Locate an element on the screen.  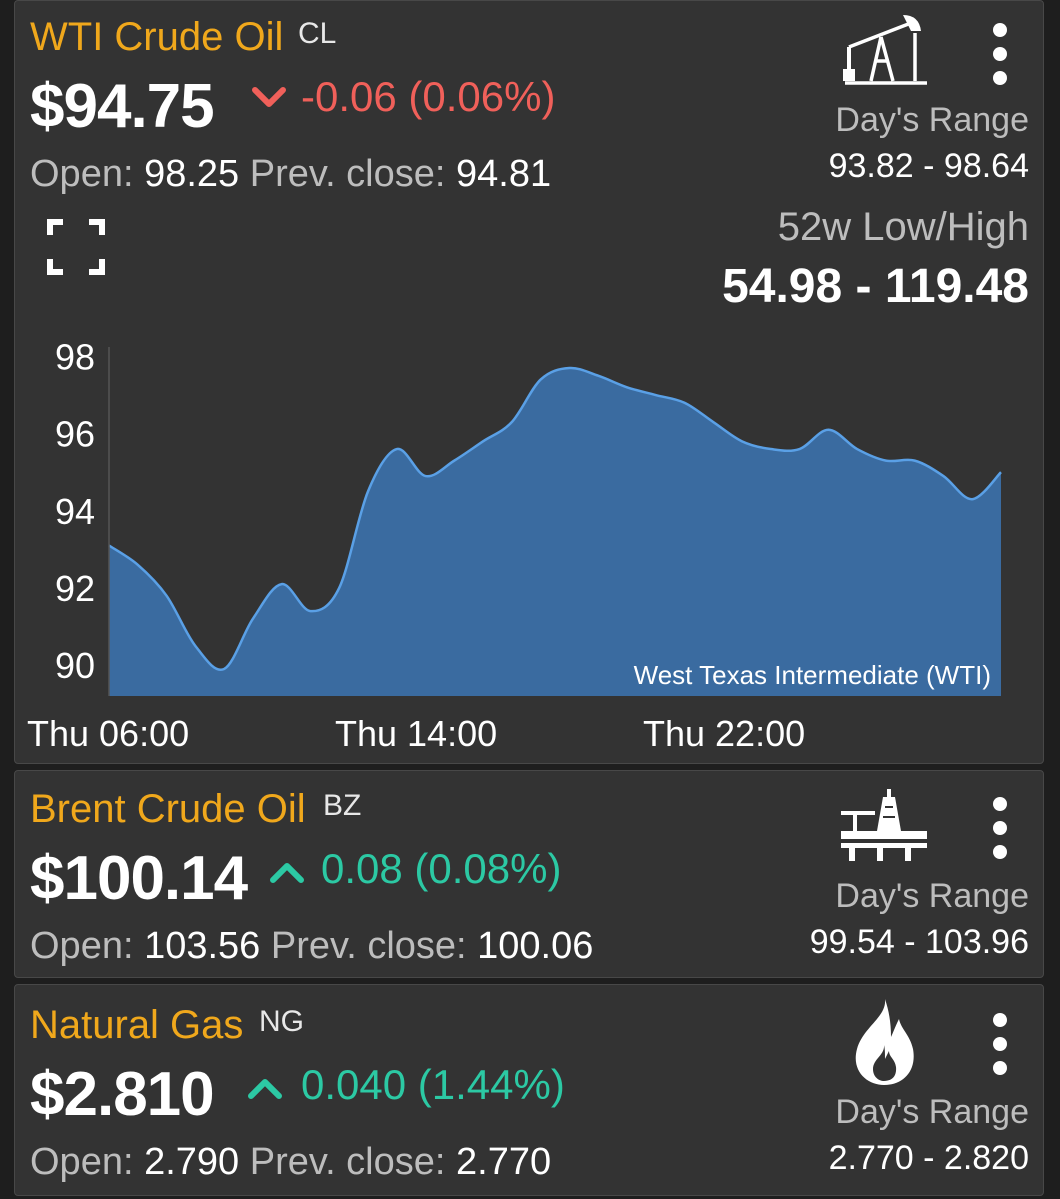
days-range-value: 99.54 - 103.96 is located at coordinates (919, 942).